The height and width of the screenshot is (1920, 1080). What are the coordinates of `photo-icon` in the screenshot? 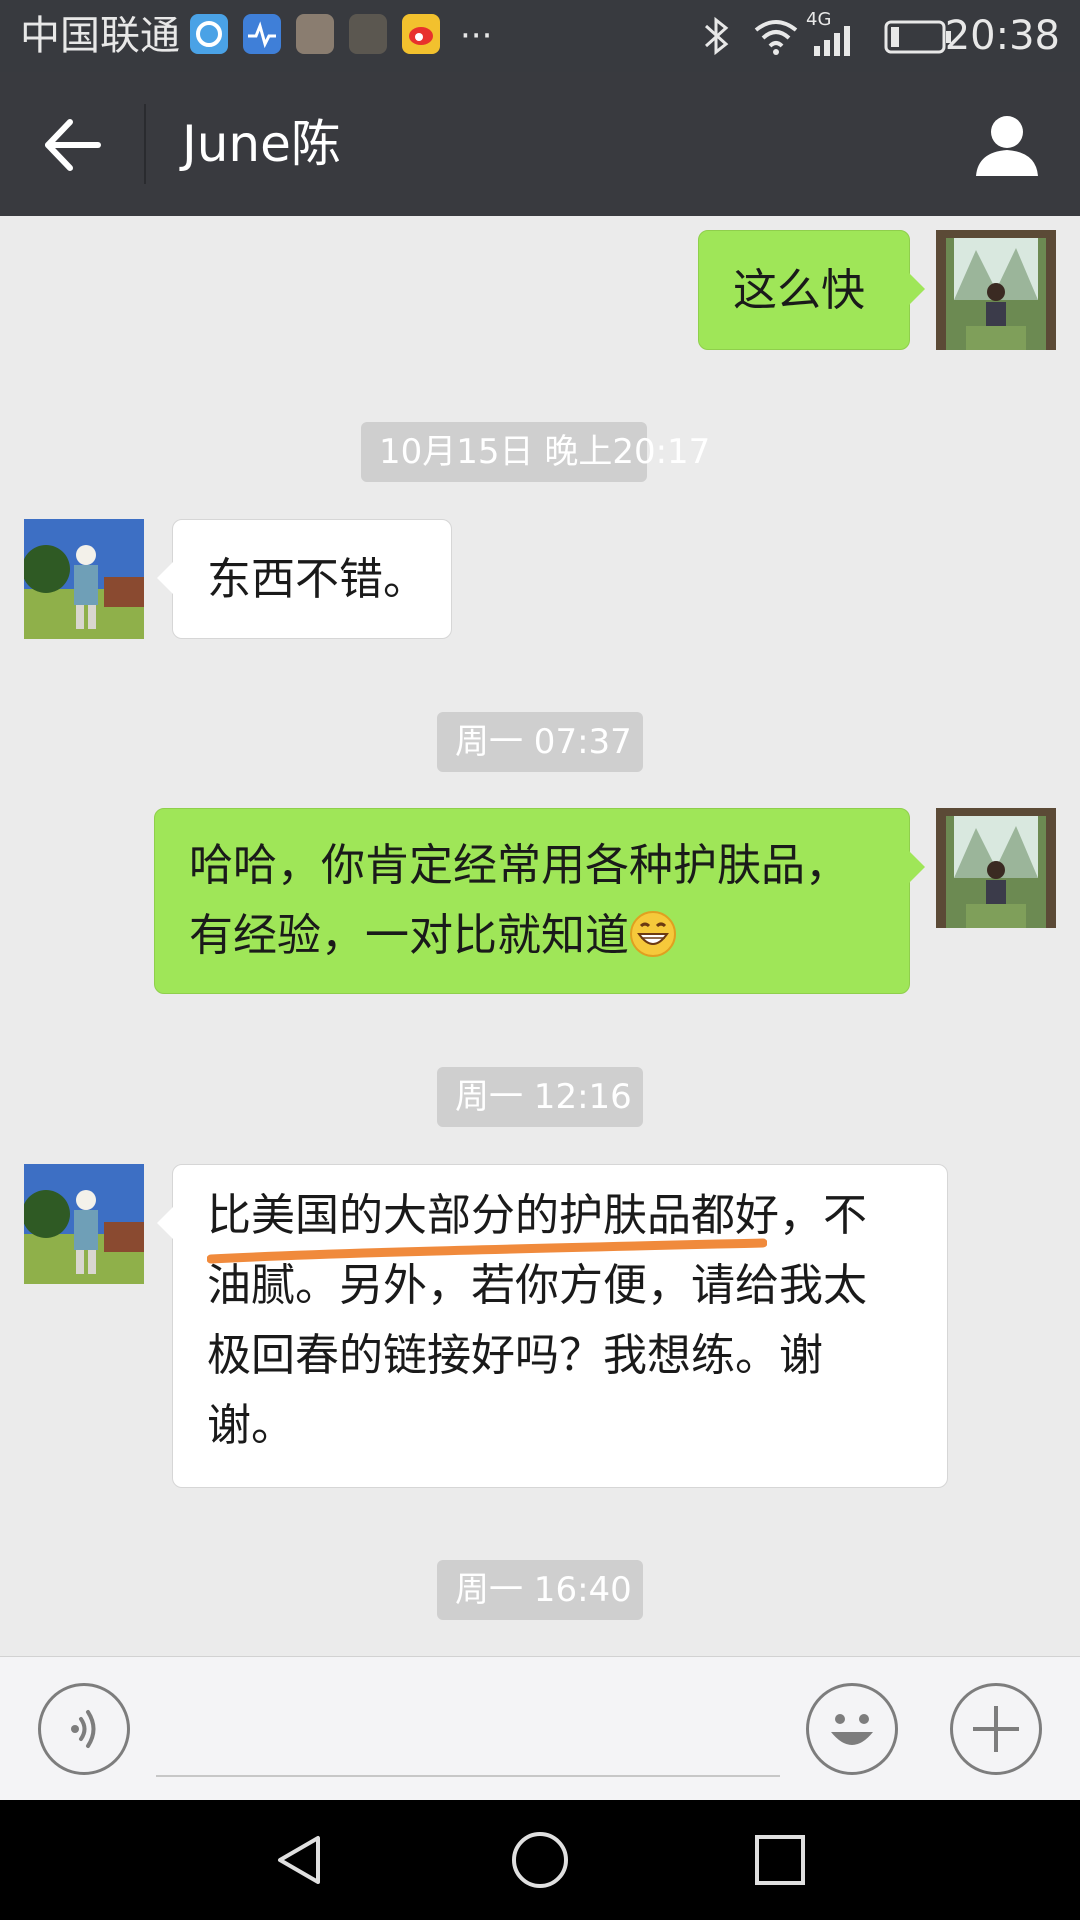 It's located at (315, 34).